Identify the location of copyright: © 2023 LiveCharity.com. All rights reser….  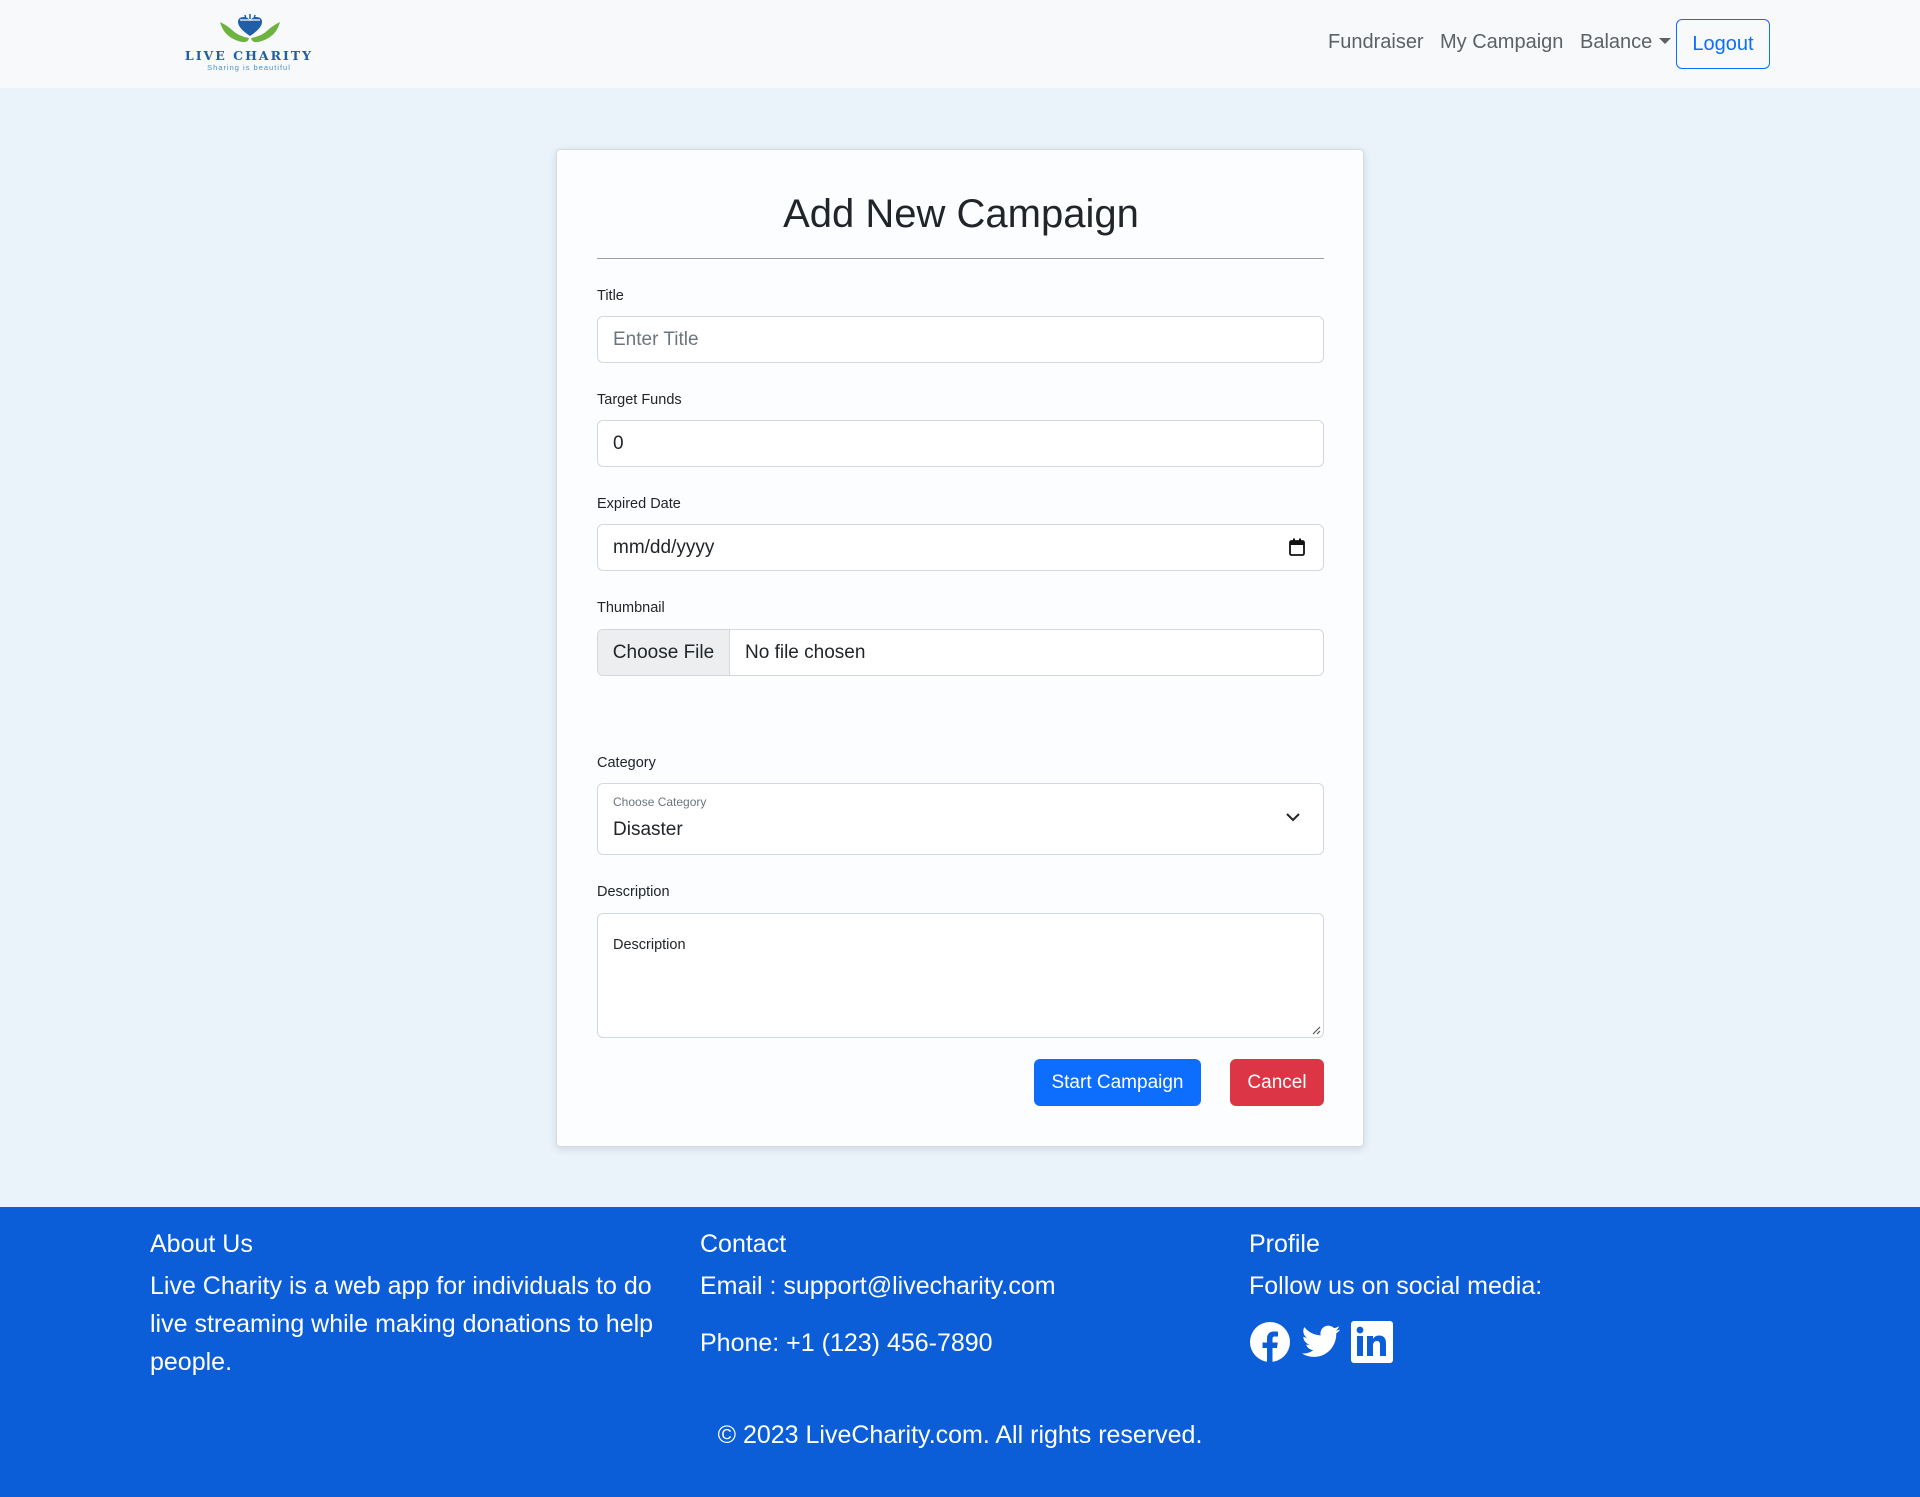
(960, 1435).